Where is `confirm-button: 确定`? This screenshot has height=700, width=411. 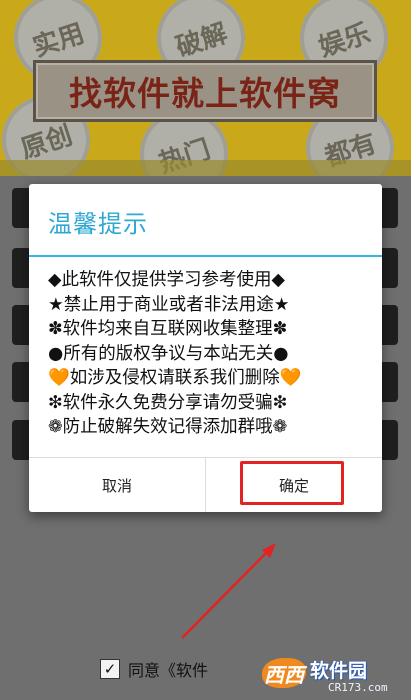
confirm-button: 确定 is located at coordinates (294, 485).